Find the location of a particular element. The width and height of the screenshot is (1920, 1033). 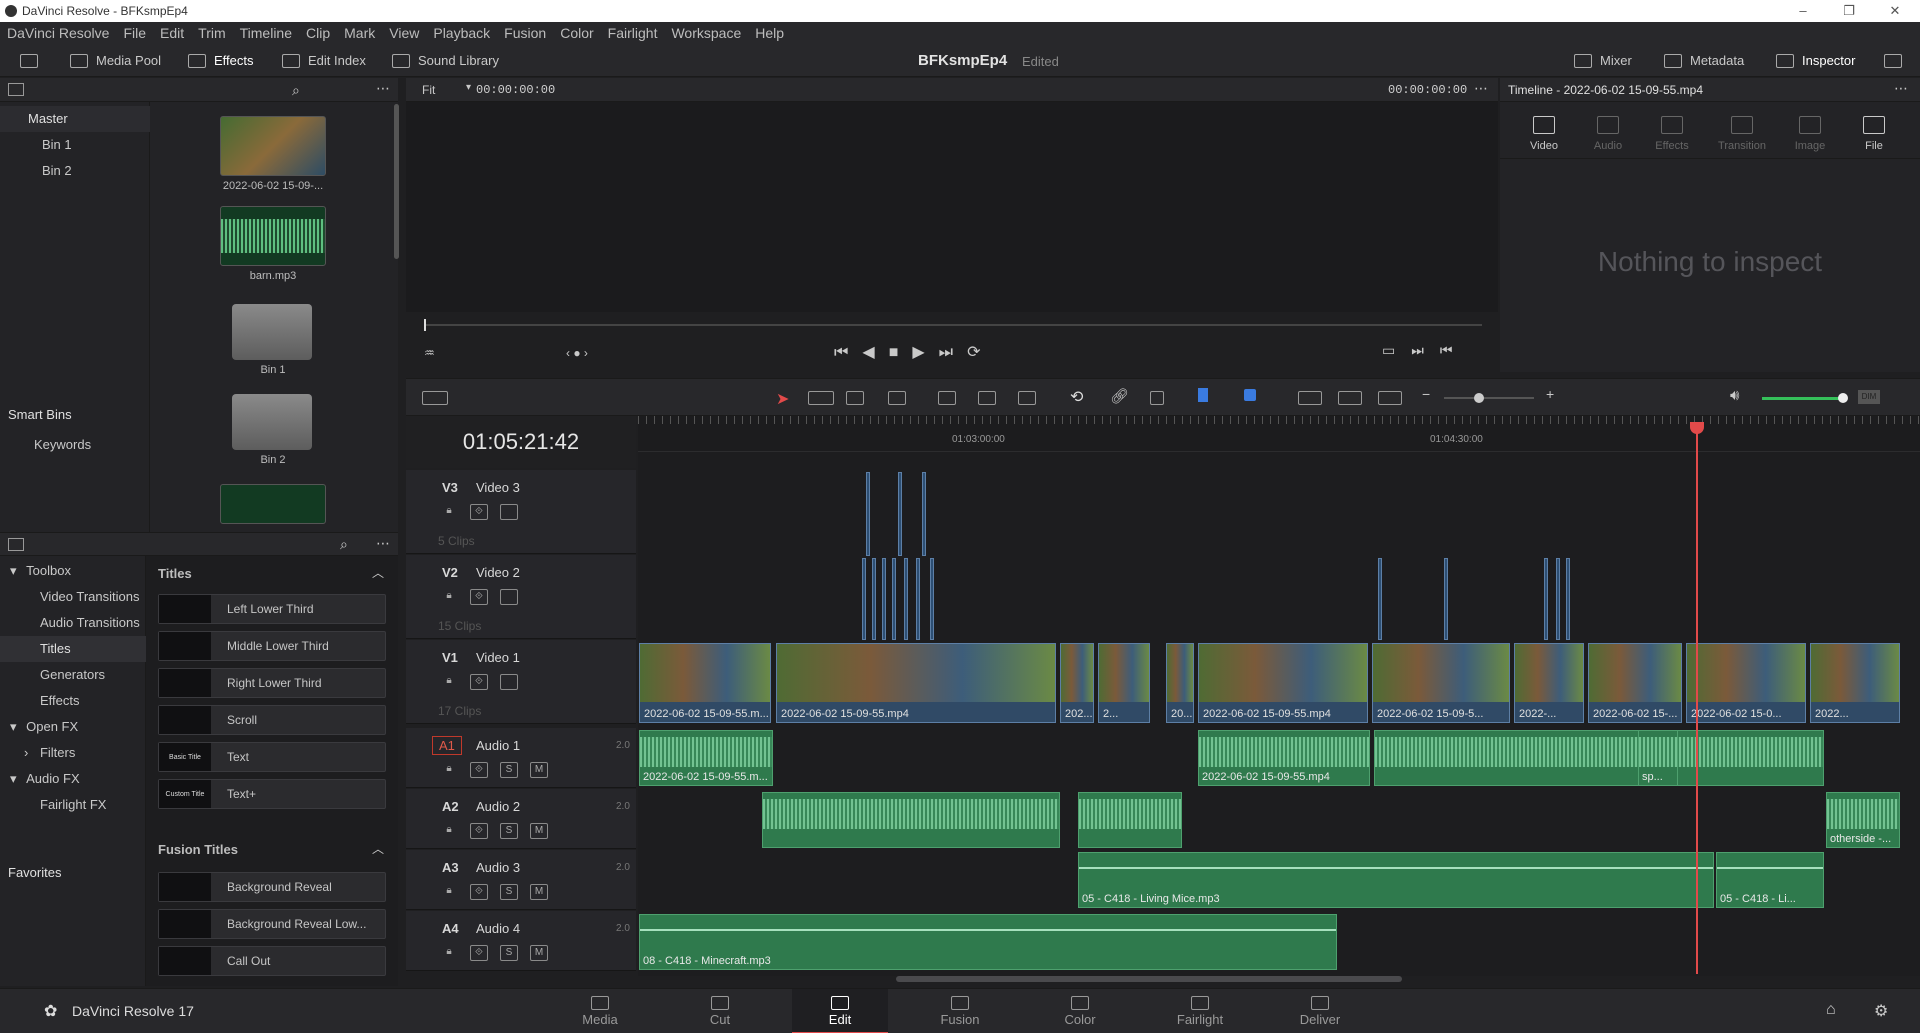

effects-button: Effects is located at coordinates (221, 60).